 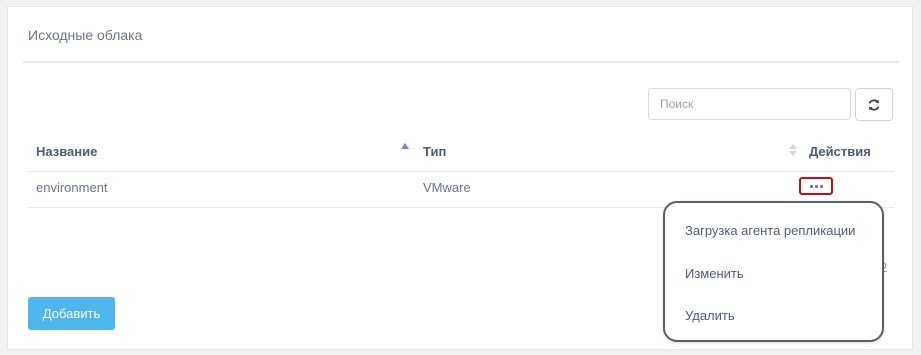 I want to click on refresh-button, so click(x=874, y=104).